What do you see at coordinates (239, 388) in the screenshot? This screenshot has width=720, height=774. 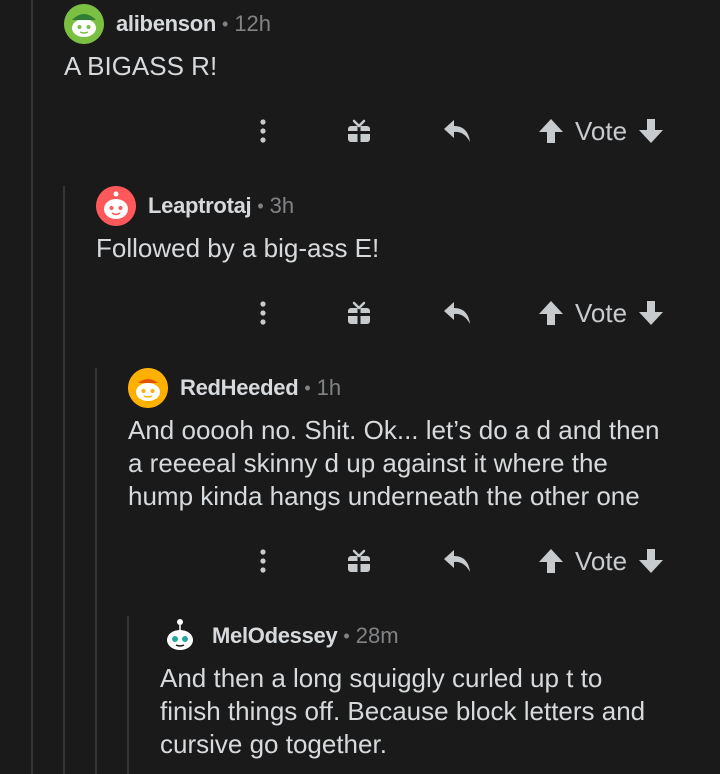 I see `author-name: RedHeeded` at bounding box center [239, 388].